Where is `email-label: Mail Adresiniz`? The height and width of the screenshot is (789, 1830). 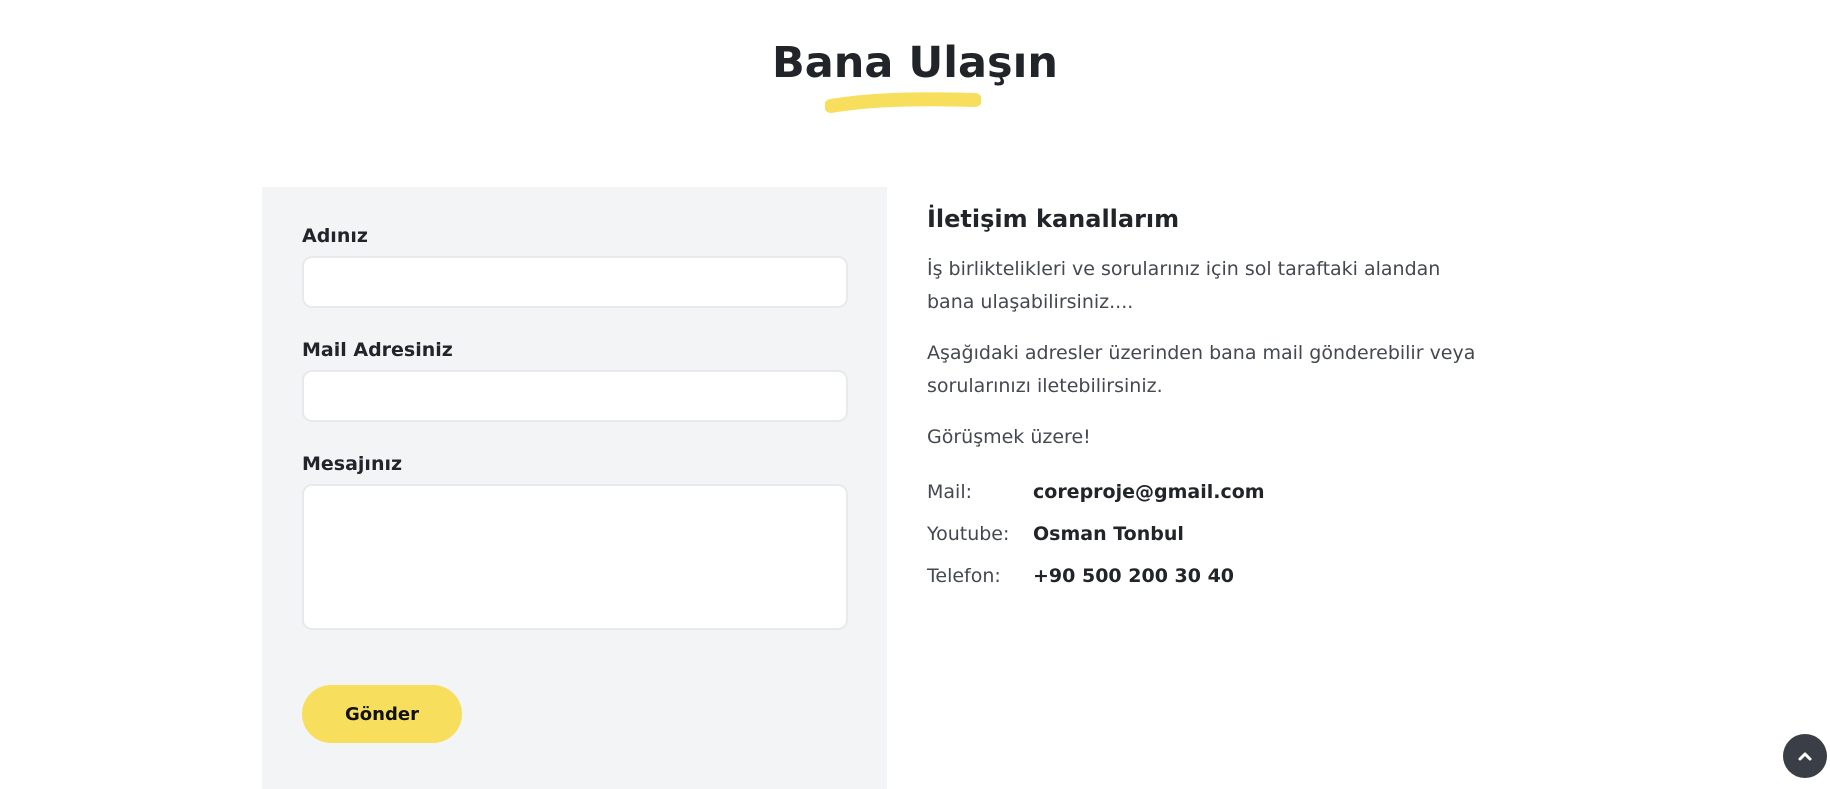
email-label: Mail Adresiniz is located at coordinates (377, 350).